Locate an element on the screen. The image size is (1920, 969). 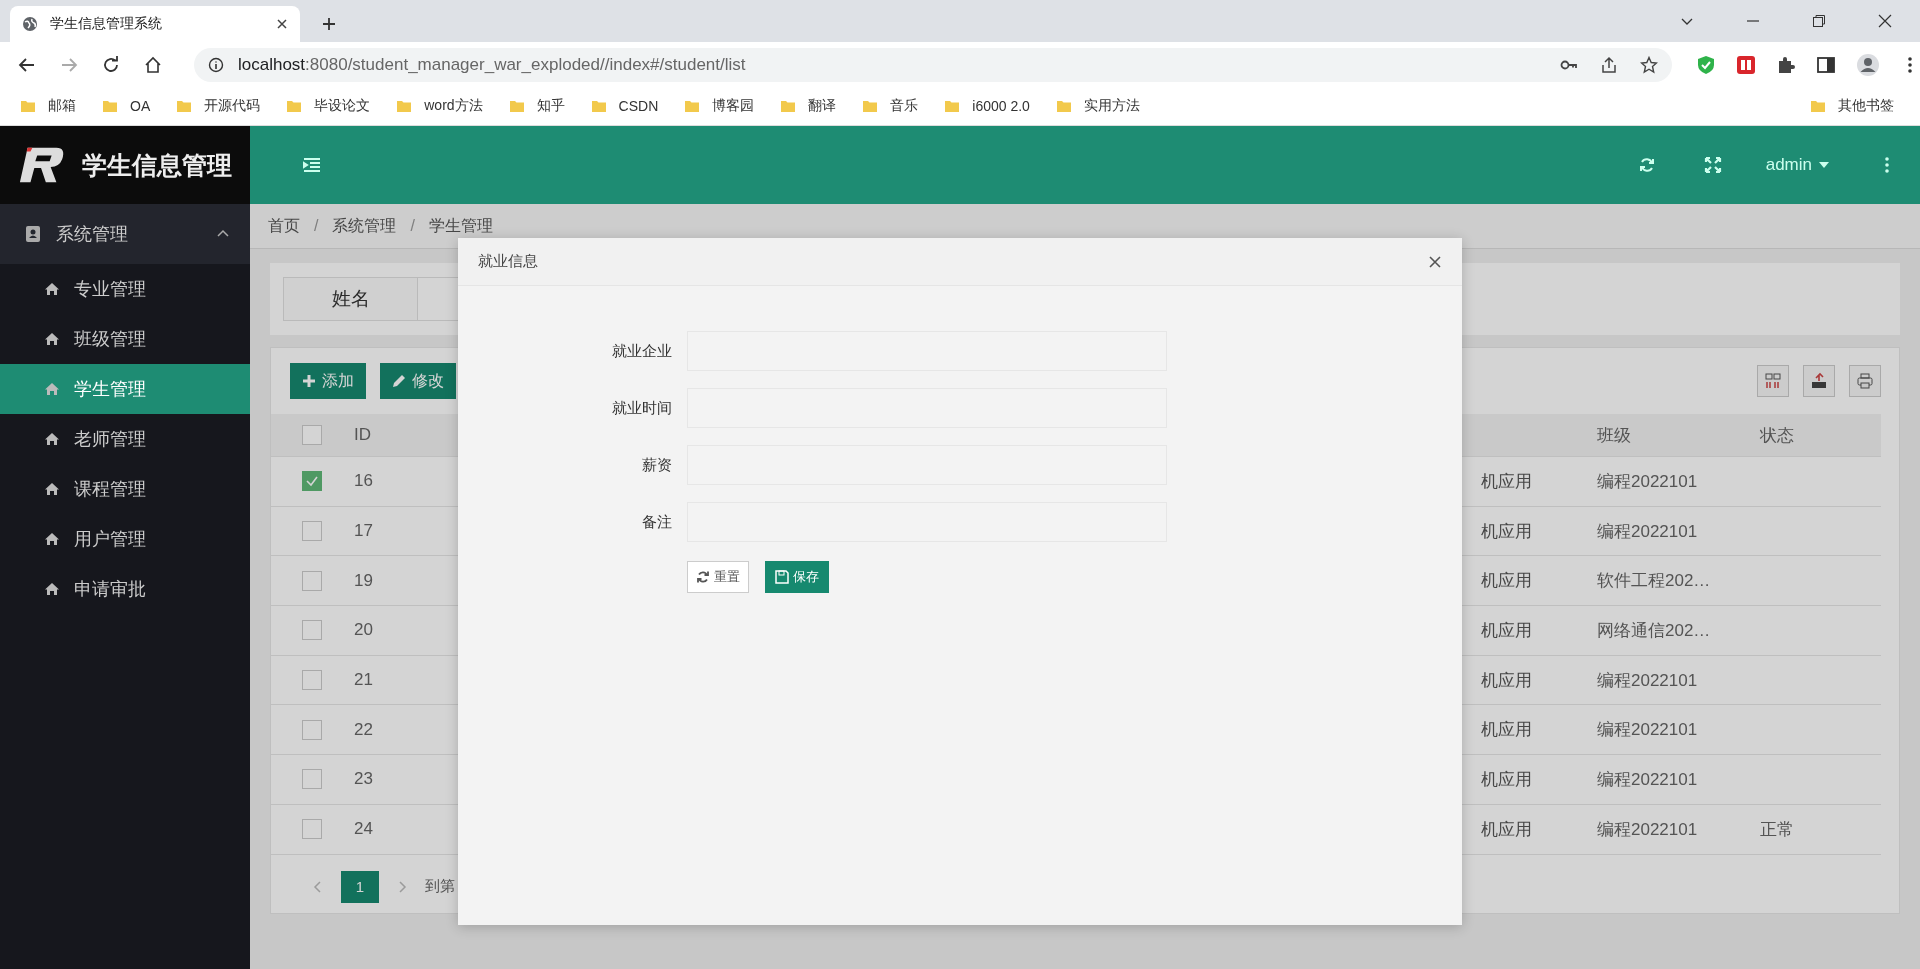
bookmark: 实用方法 is located at coordinates (1097, 106).